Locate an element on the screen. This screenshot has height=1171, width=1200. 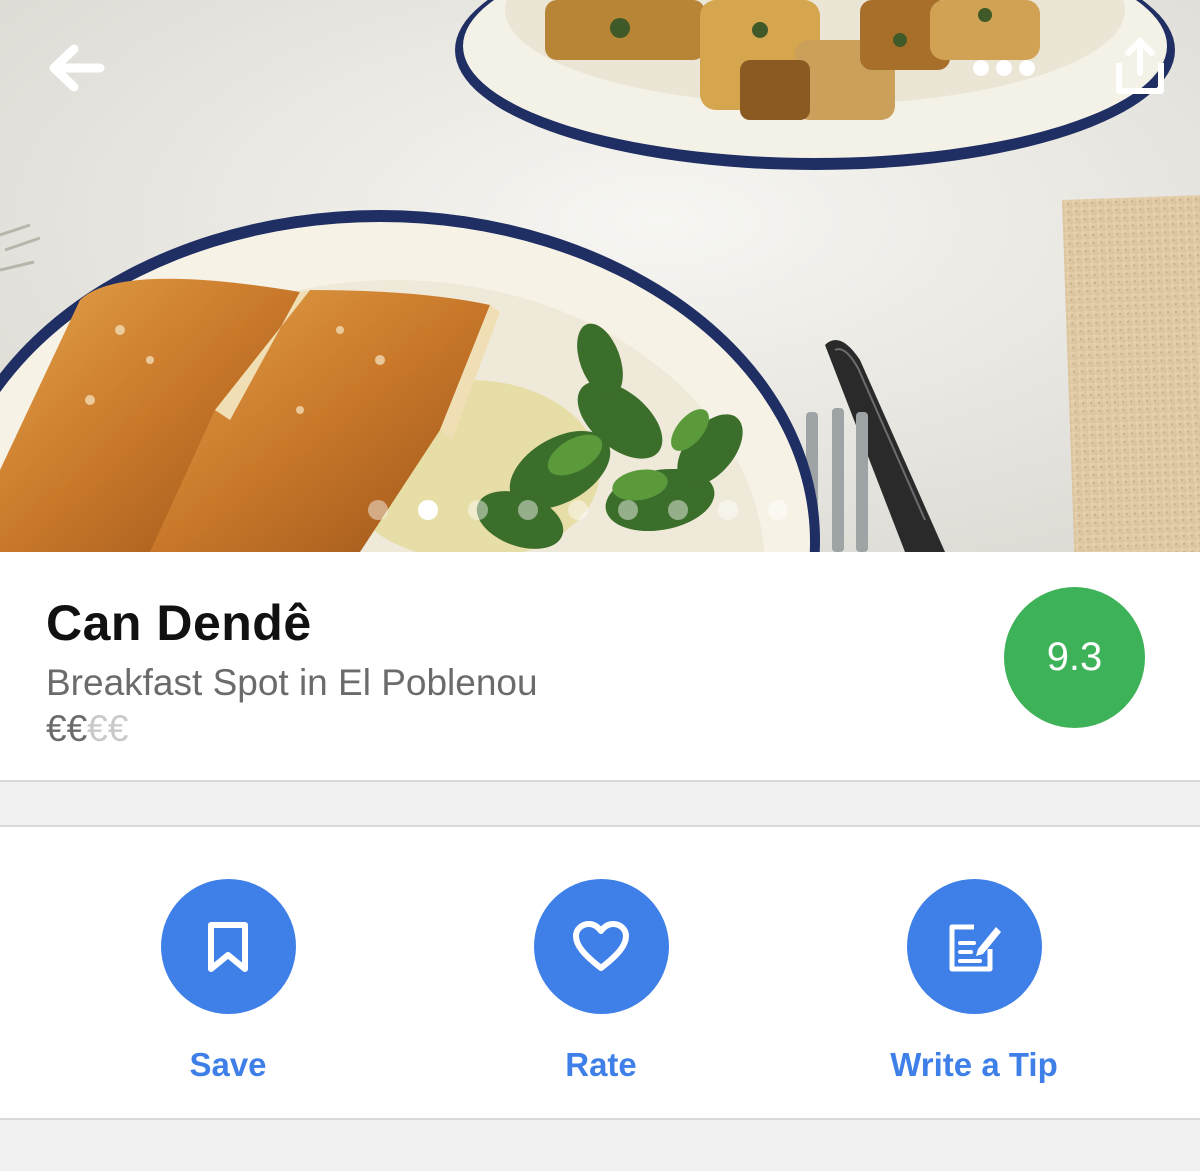
write-tip-button-circle is located at coordinates (974, 946).